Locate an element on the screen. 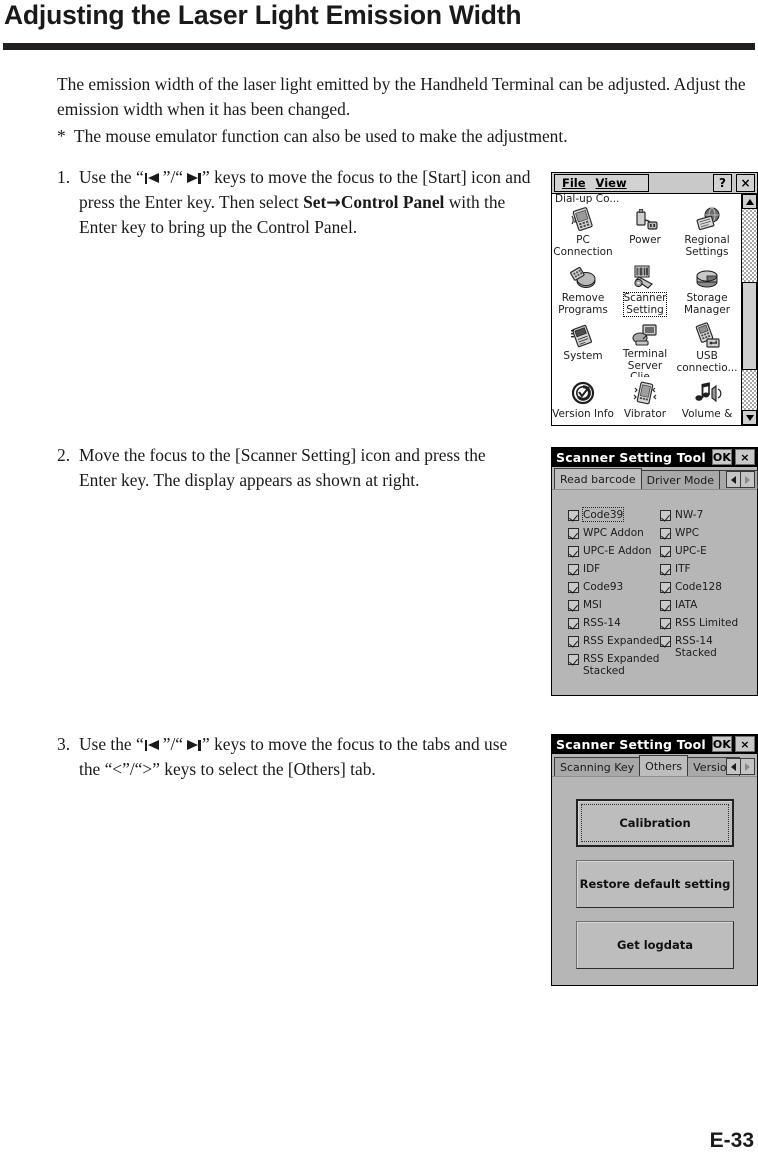 The width and height of the screenshot is (758, 1161). control-panel-item-scanner-setting: Scanner Setting is located at coordinates (645, 290).